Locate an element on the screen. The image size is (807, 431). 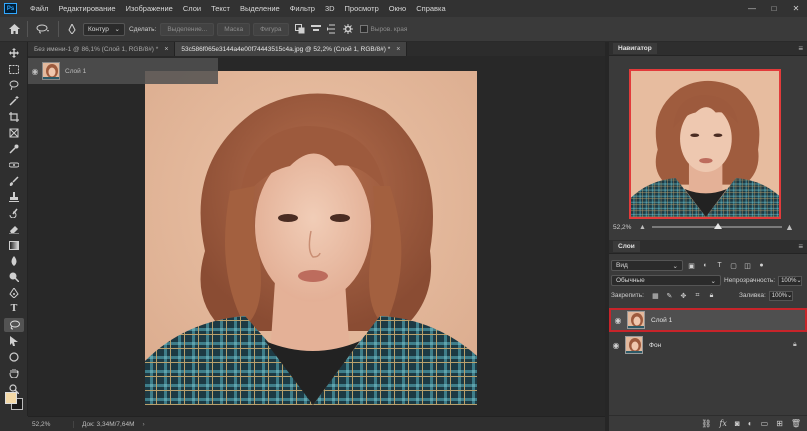
move-tool-icon is located at coordinates (14, 53).